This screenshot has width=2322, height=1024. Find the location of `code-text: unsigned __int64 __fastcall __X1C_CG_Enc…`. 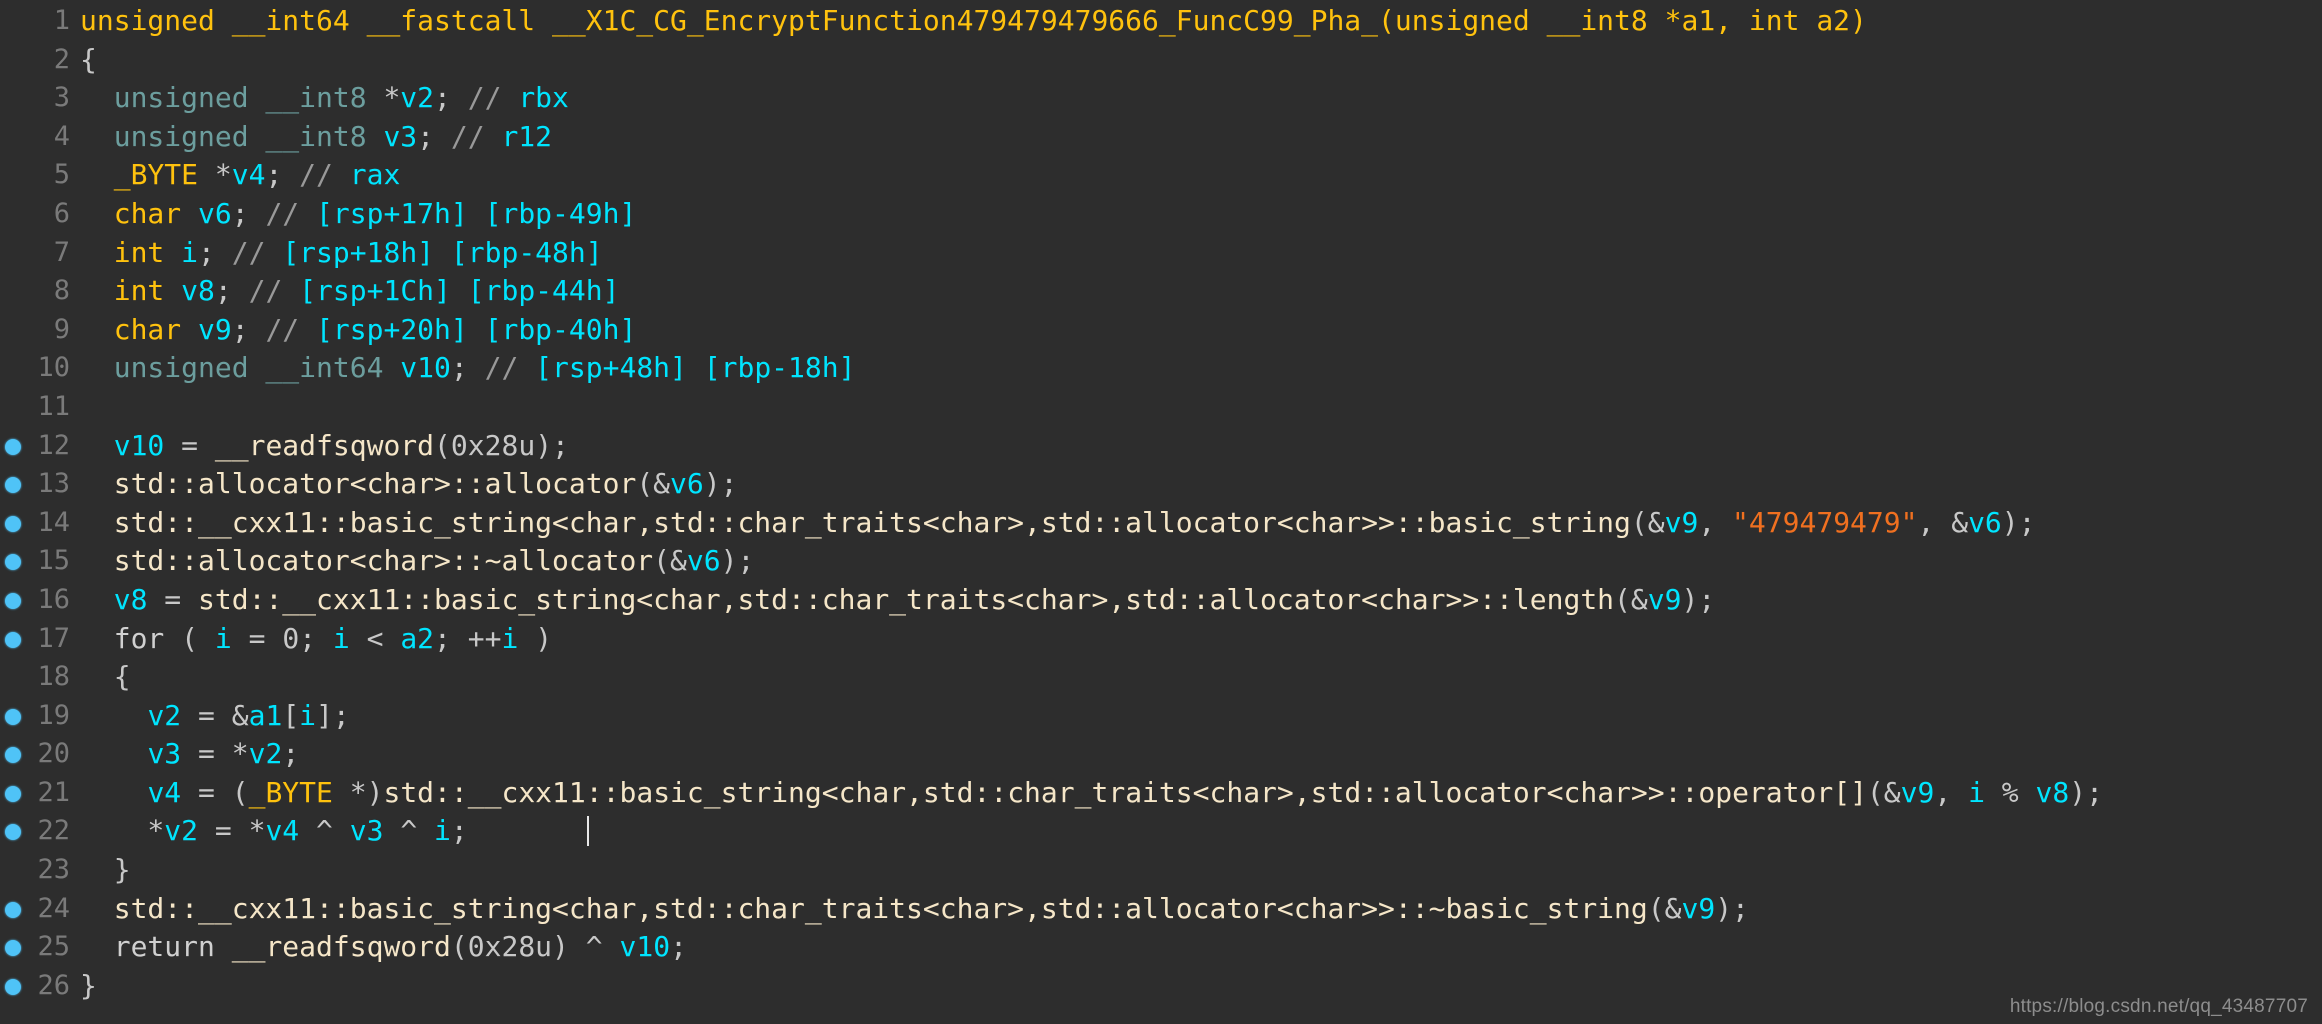

code-text: unsigned __int64 __fastcall __X1C_CG_Enc… is located at coordinates (1196, 21).